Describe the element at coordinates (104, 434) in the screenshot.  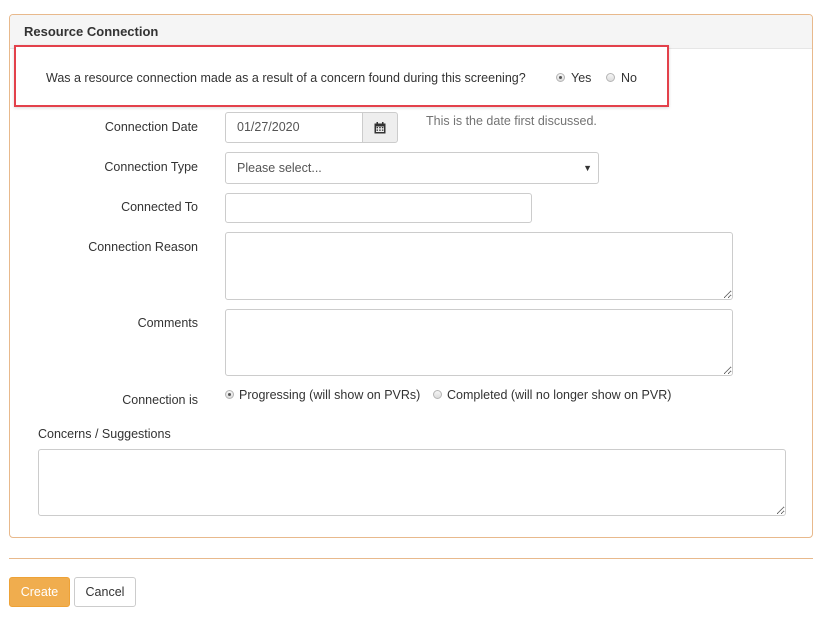
I see `concerns-label: Concerns / Suggestions` at that location.